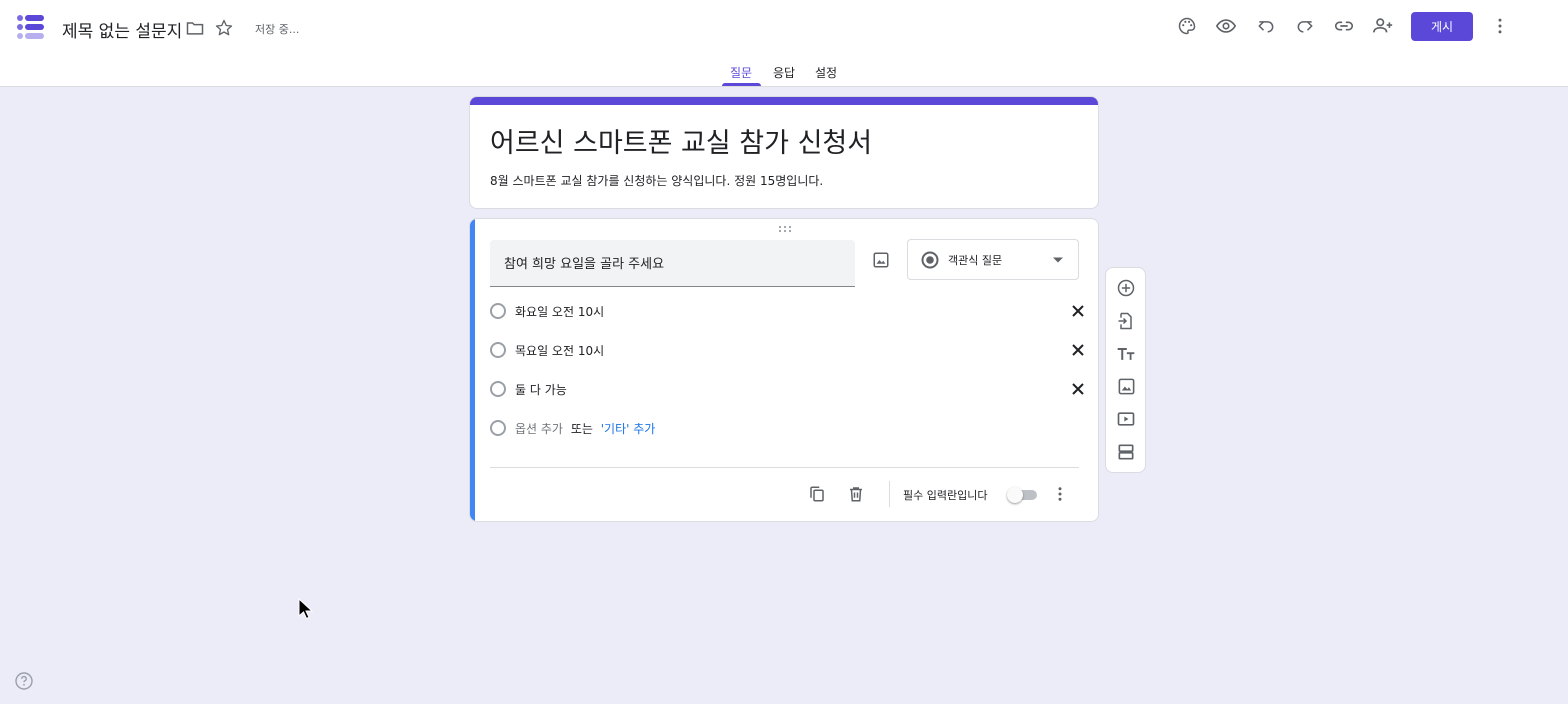 The width and height of the screenshot is (1568, 704). Describe the element at coordinates (224, 28) in the screenshot. I see `star-icon` at that location.